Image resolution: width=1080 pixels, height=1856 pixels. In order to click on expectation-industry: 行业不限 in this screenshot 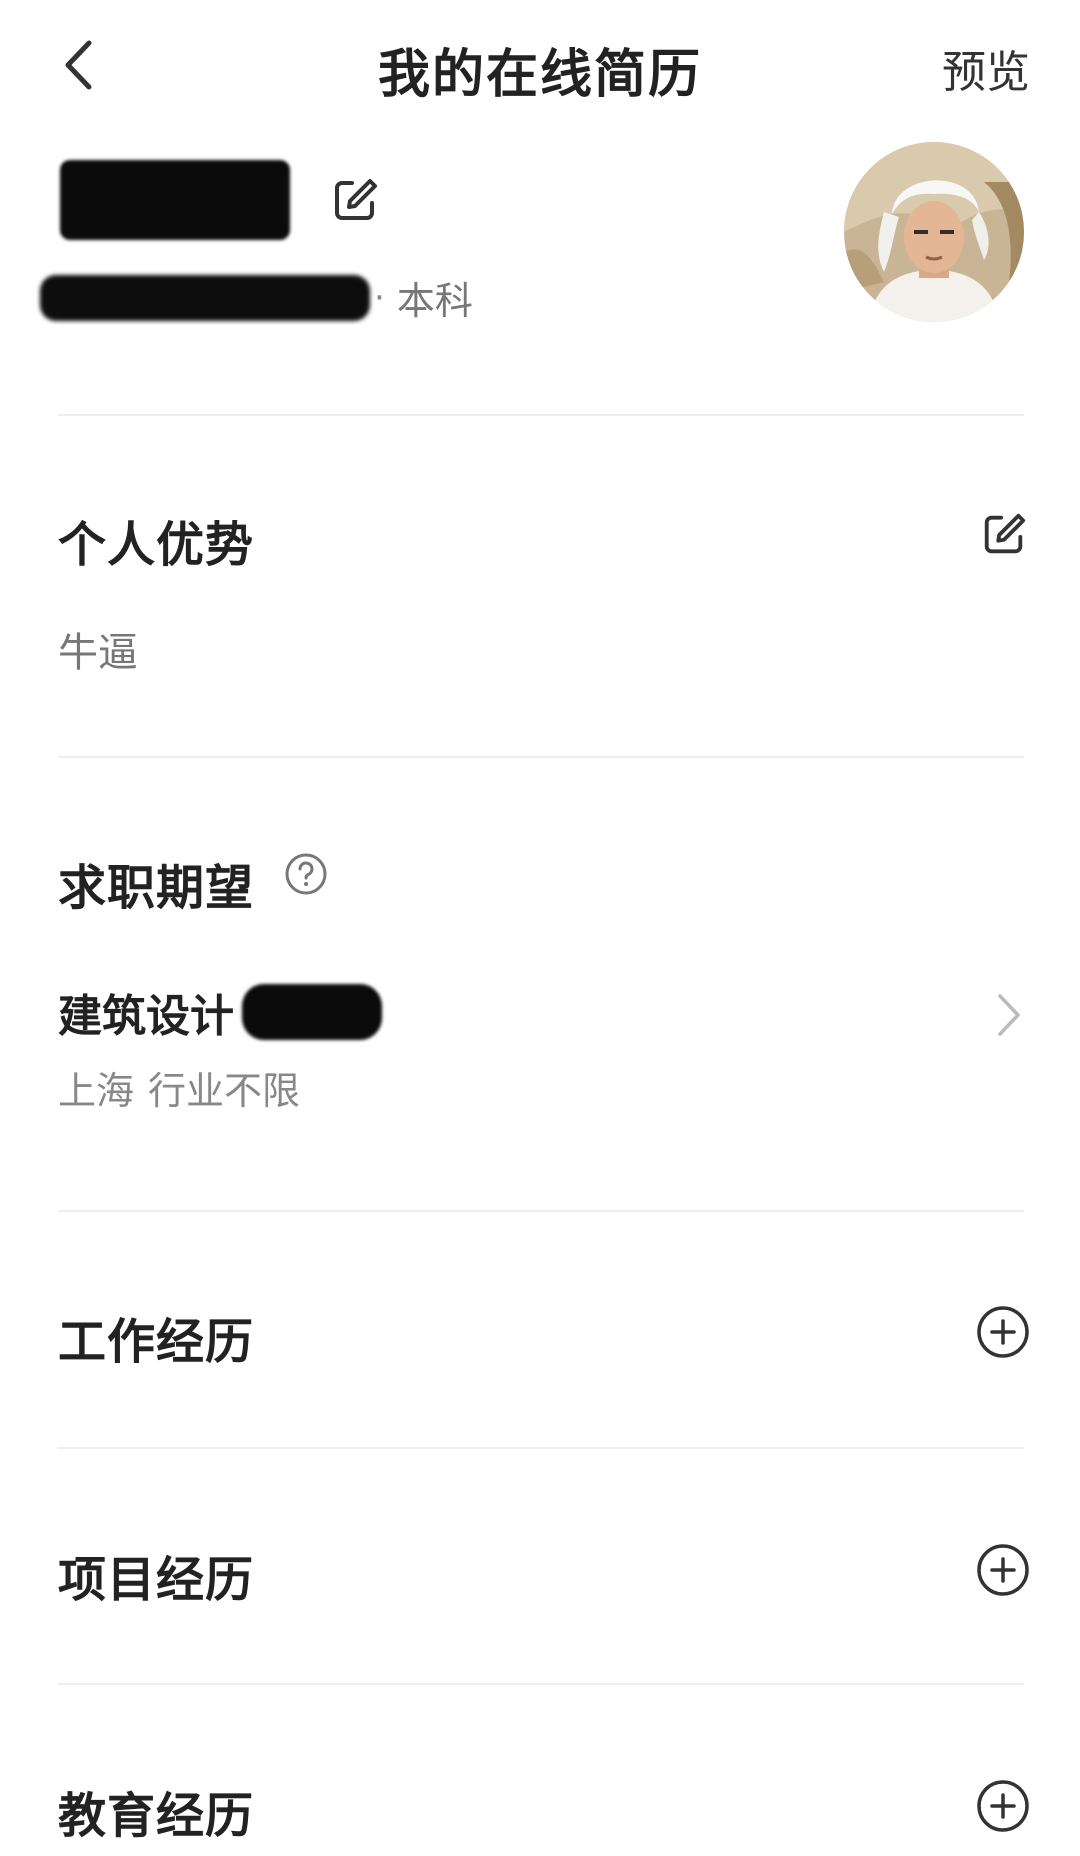, I will do `click(224, 1091)`.